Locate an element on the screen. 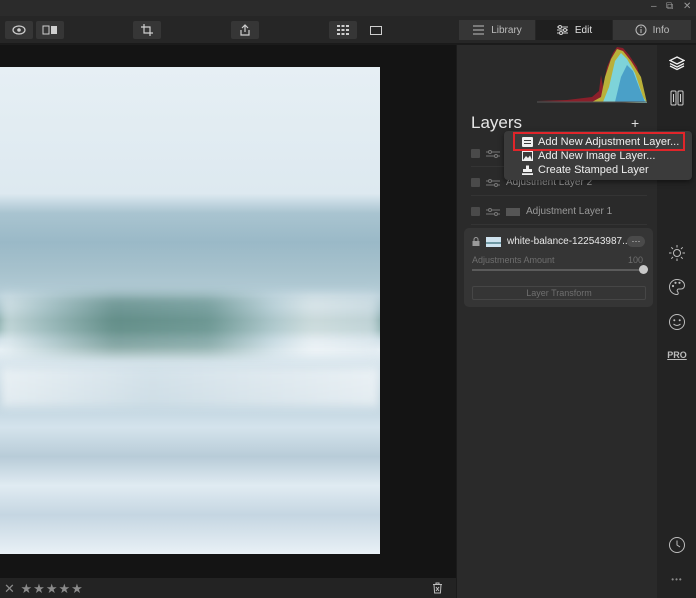 The image size is (696, 598). menu-item-label: Create Stamped Layer is located at coordinates (593, 170).